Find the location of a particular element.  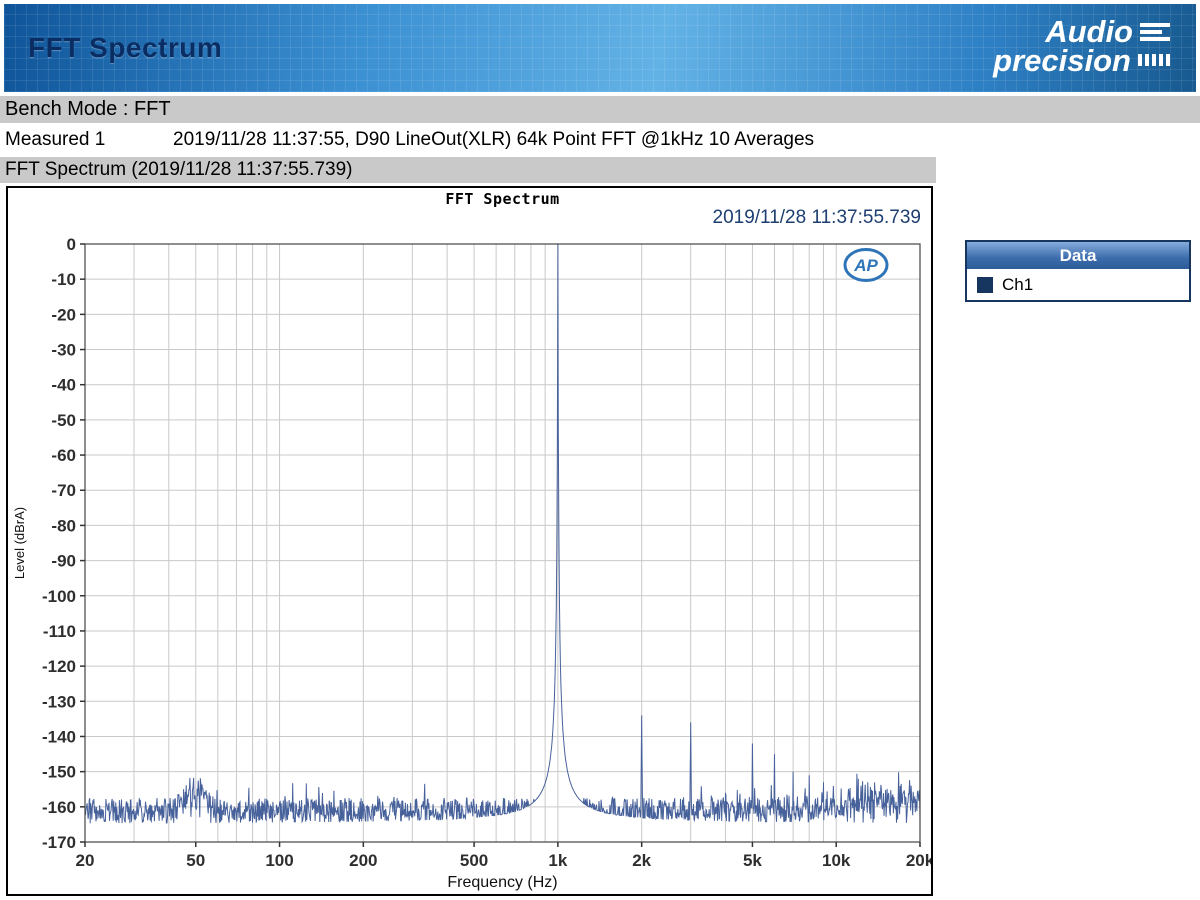

svg-text: -160 is located at coordinates (59, 807).